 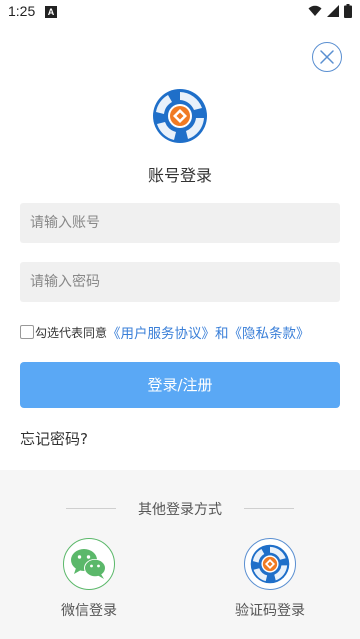 What do you see at coordinates (54, 438) in the screenshot?
I see `forgot-password-link: 忘记密码?` at bounding box center [54, 438].